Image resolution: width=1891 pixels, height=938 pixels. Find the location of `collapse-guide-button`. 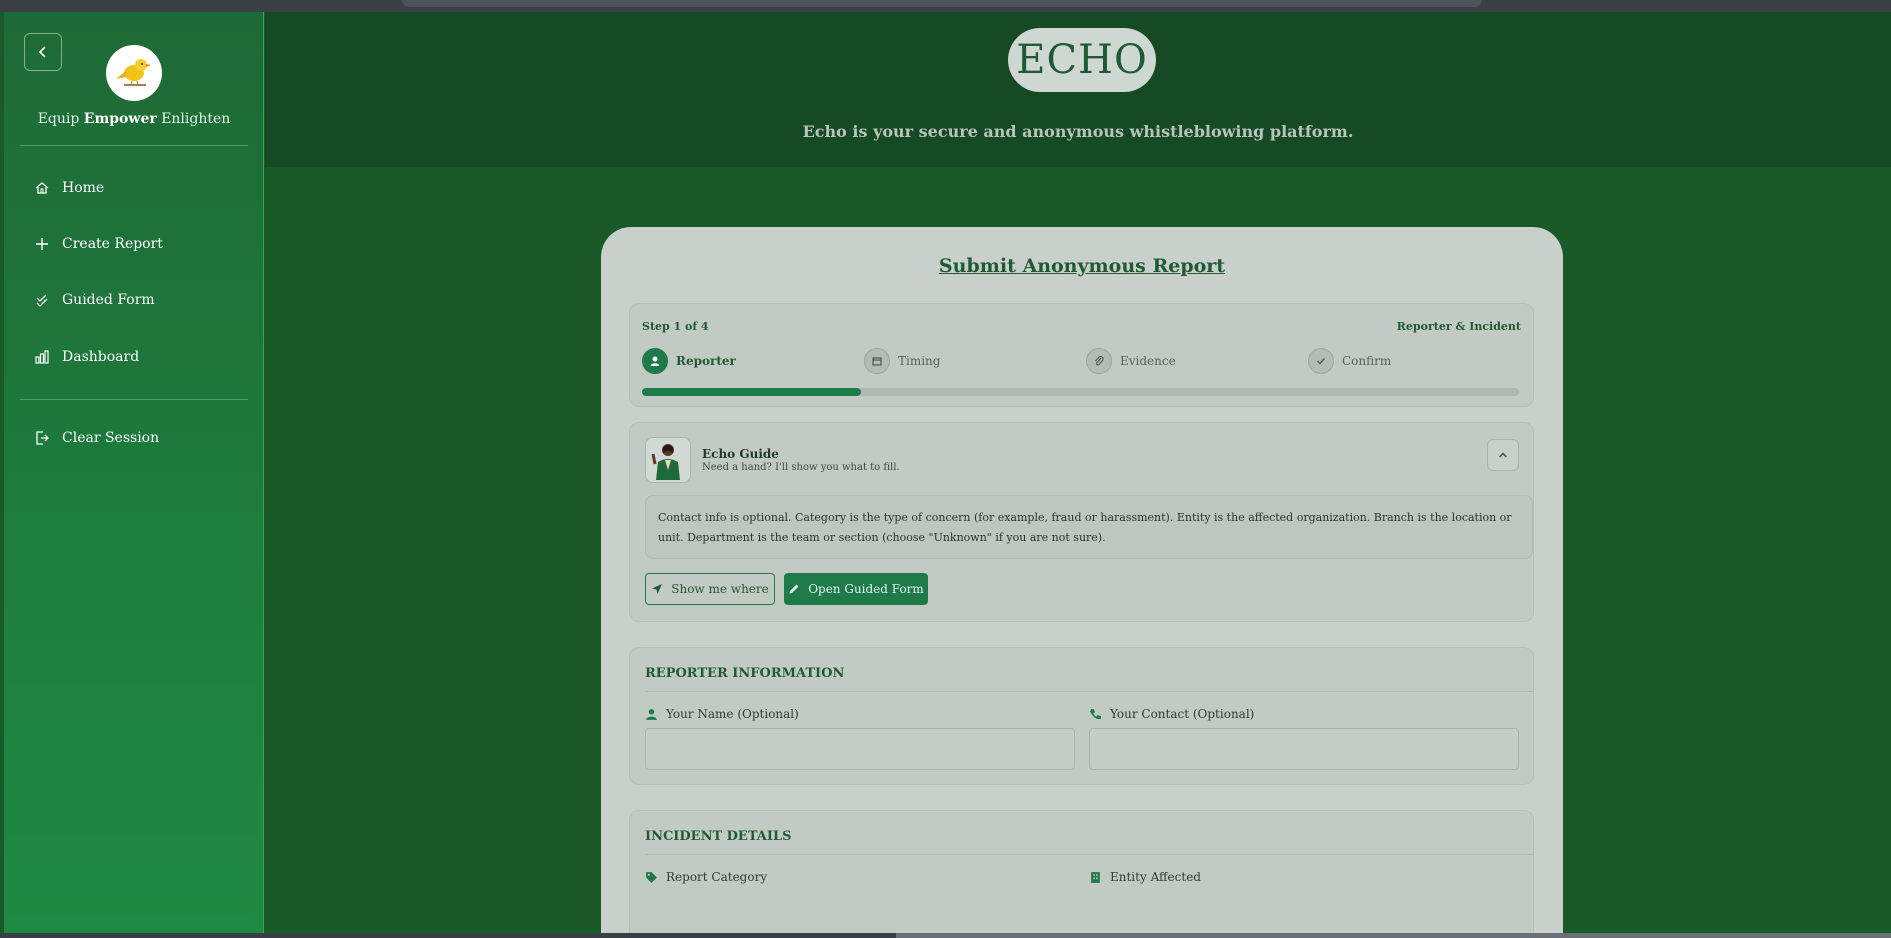

collapse-guide-button is located at coordinates (1503, 455).